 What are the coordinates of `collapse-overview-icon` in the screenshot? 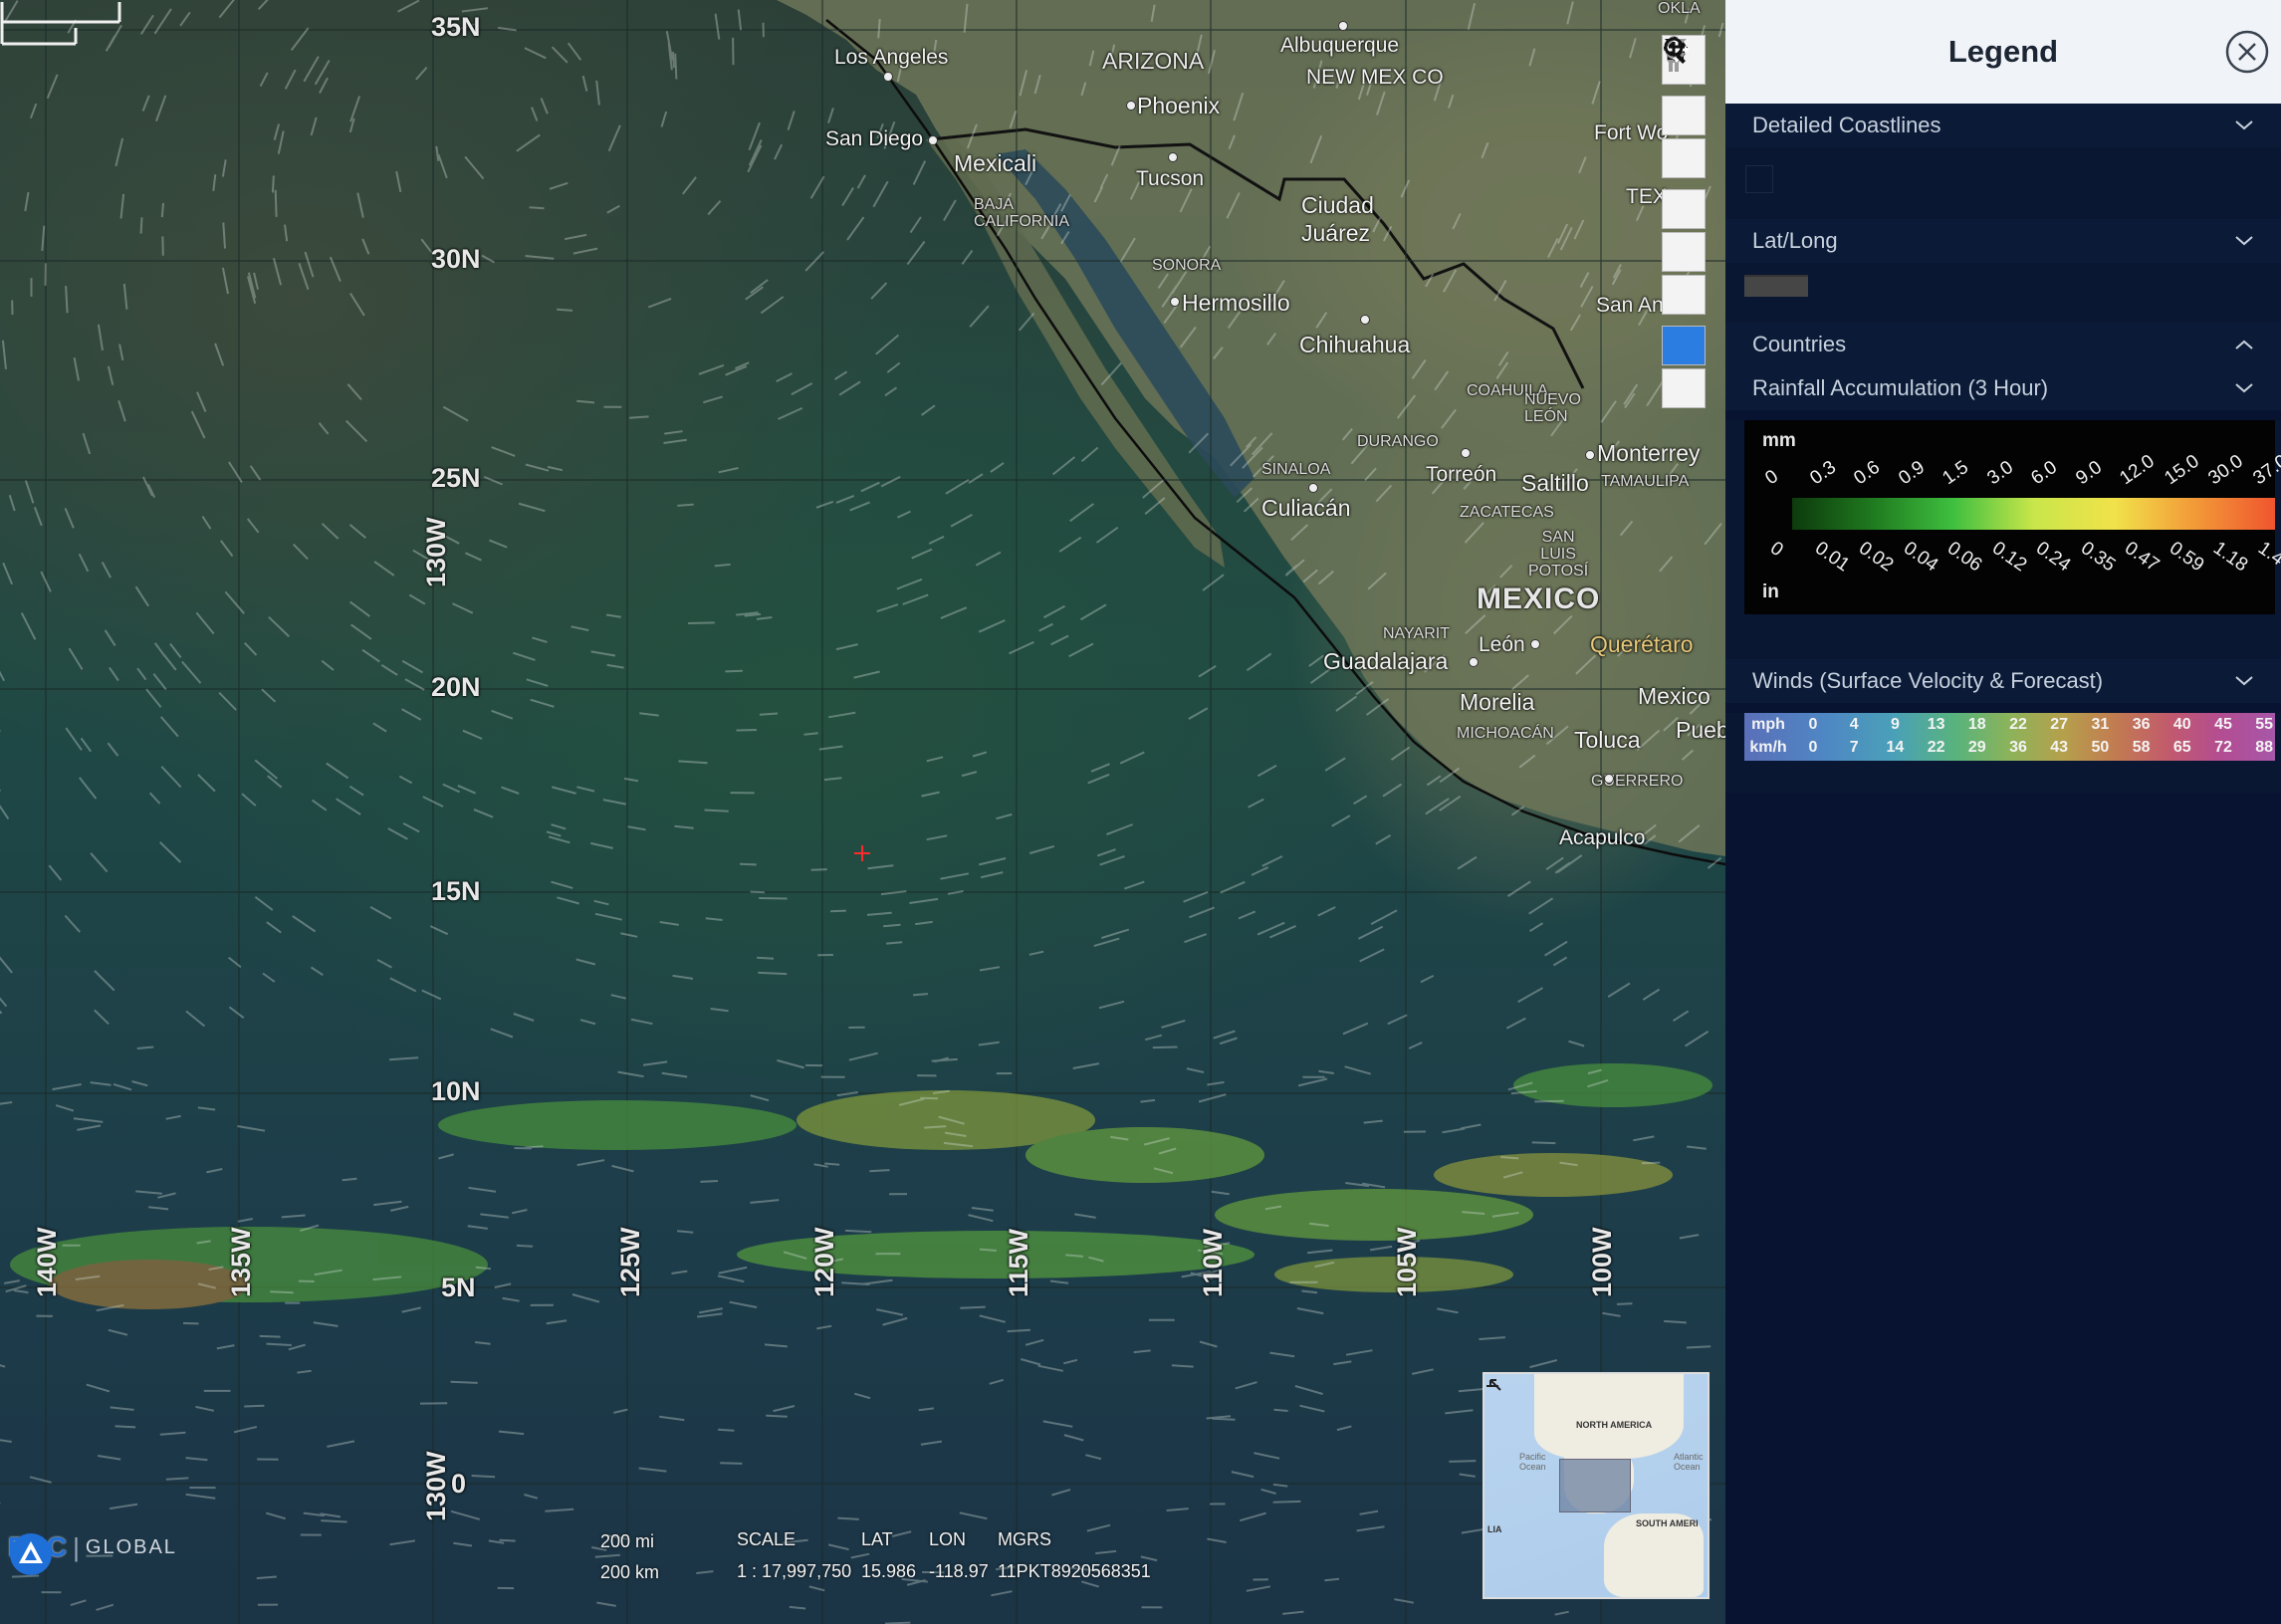 It's located at (1492, 1386).